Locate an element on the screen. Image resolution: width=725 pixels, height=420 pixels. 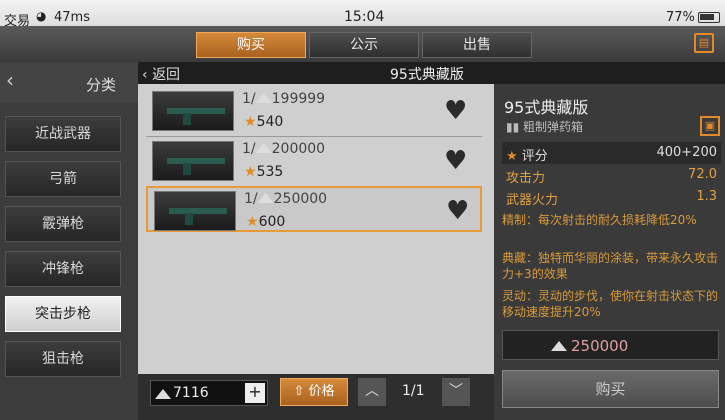
sidebar-header: ‹ 分类 is located at coordinates (69, 82).